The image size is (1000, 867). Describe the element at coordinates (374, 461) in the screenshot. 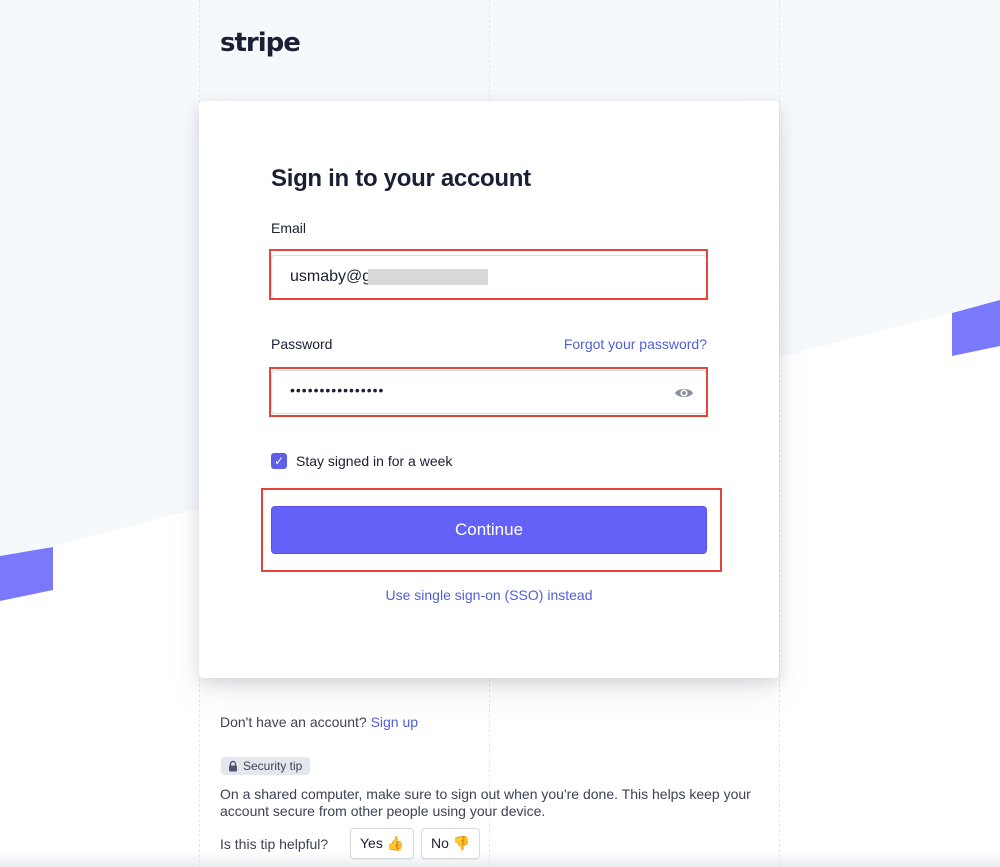

I see `stay-signed-in-label: Stay signed in for a week` at that location.